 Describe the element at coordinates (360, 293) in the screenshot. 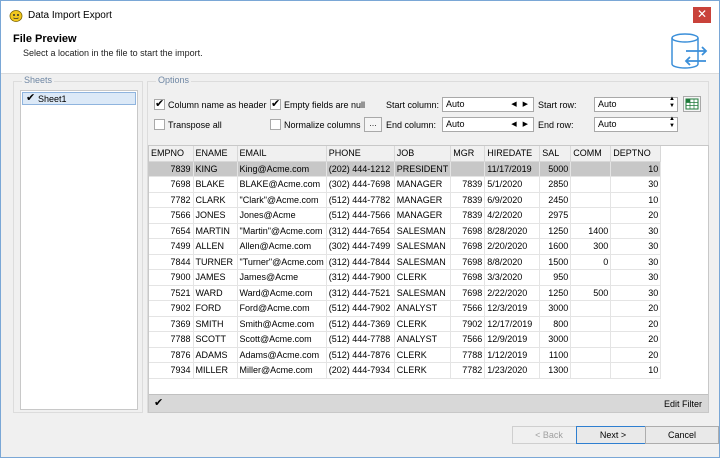

I see `table-cell-phone: (312) 444-7521` at that location.